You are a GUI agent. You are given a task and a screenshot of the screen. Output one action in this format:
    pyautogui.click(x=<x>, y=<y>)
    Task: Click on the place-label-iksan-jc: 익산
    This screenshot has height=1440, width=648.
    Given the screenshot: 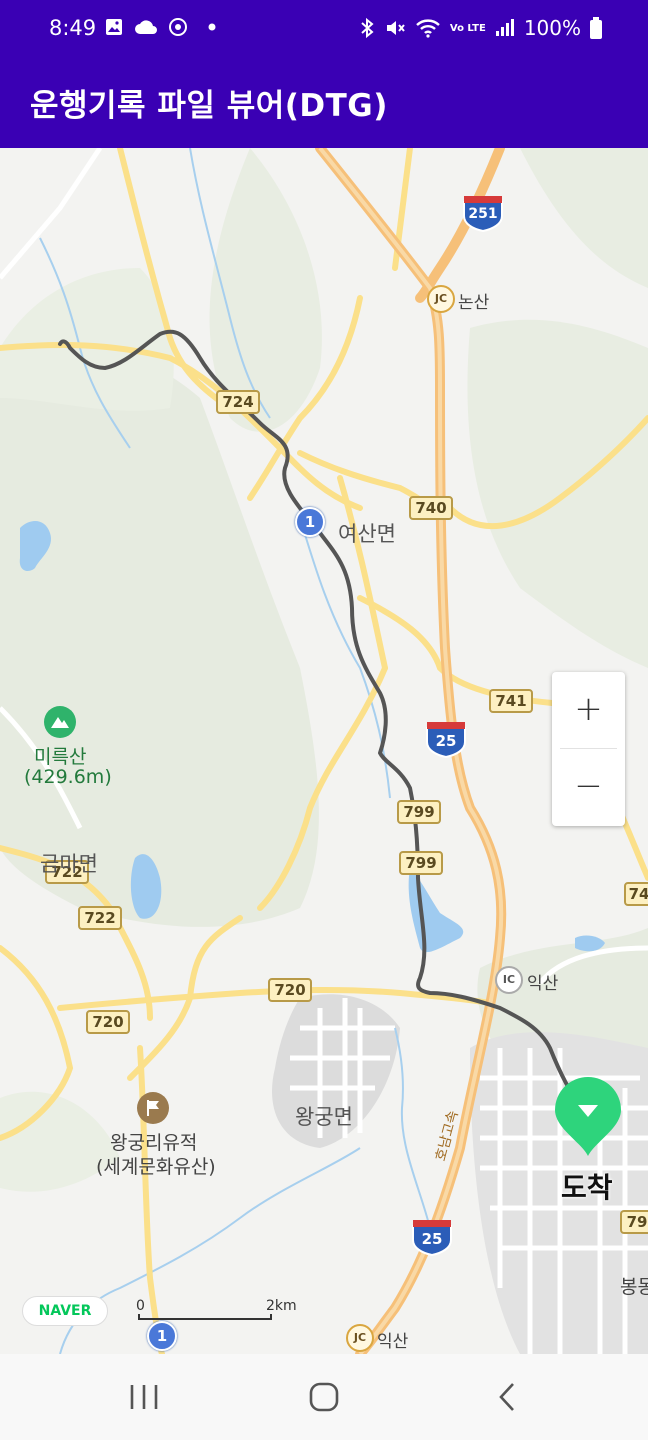 What is the action you would take?
    pyautogui.click(x=393, y=1342)
    